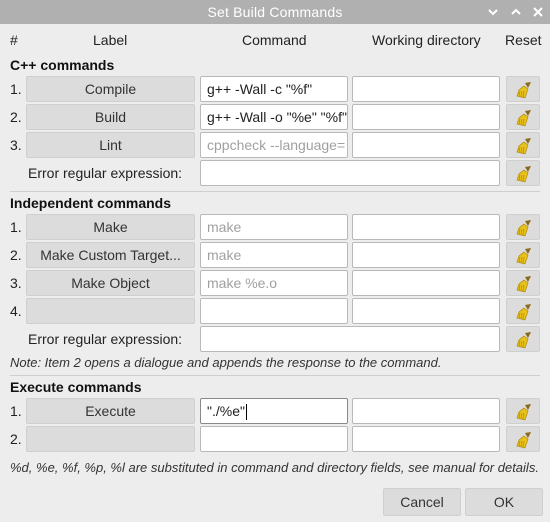 Image resolution: width=550 pixels, height=522 pixels. What do you see at coordinates (426, 255) in the screenshot?
I see `workdir-field-make-custom-target` at bounding box center [426, 255].